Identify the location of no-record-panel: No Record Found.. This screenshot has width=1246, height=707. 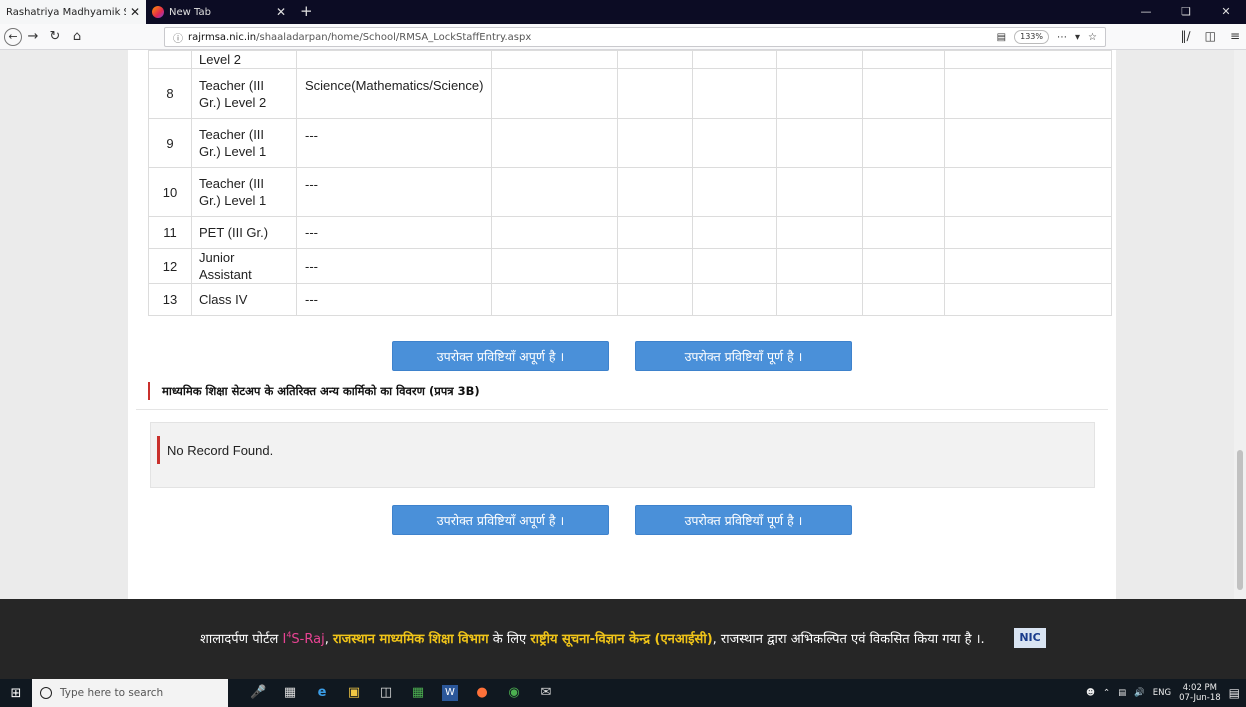
(622, 455).